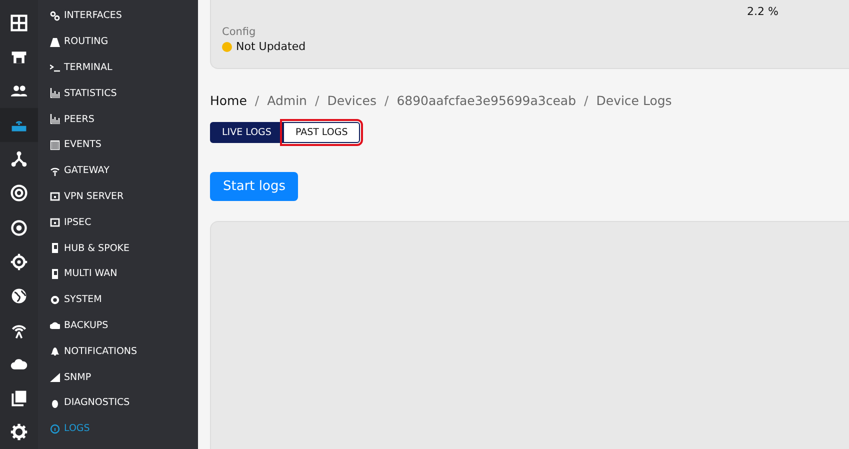 The image size is (849, 449). I want to click on warning-icon, so click(227, 47).